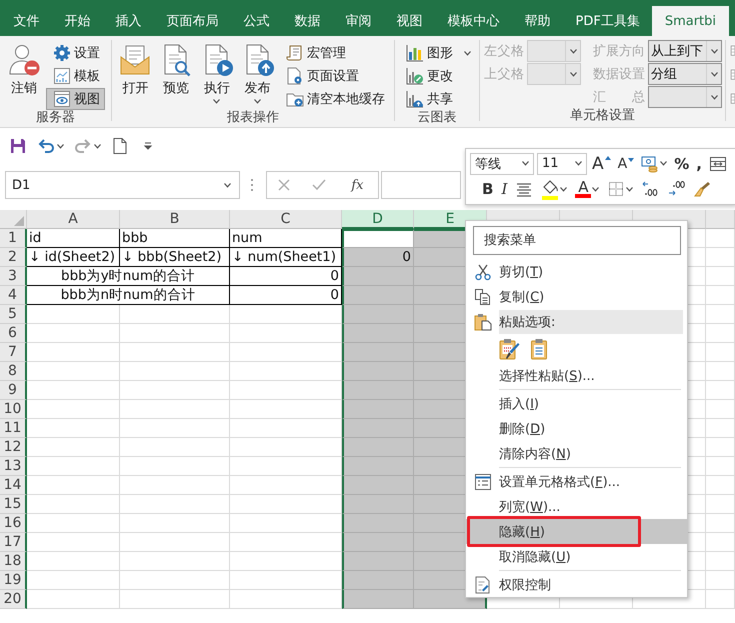 This screenshot has width=735, height=623. I want to click on scroll-icon, so click(295, 53).